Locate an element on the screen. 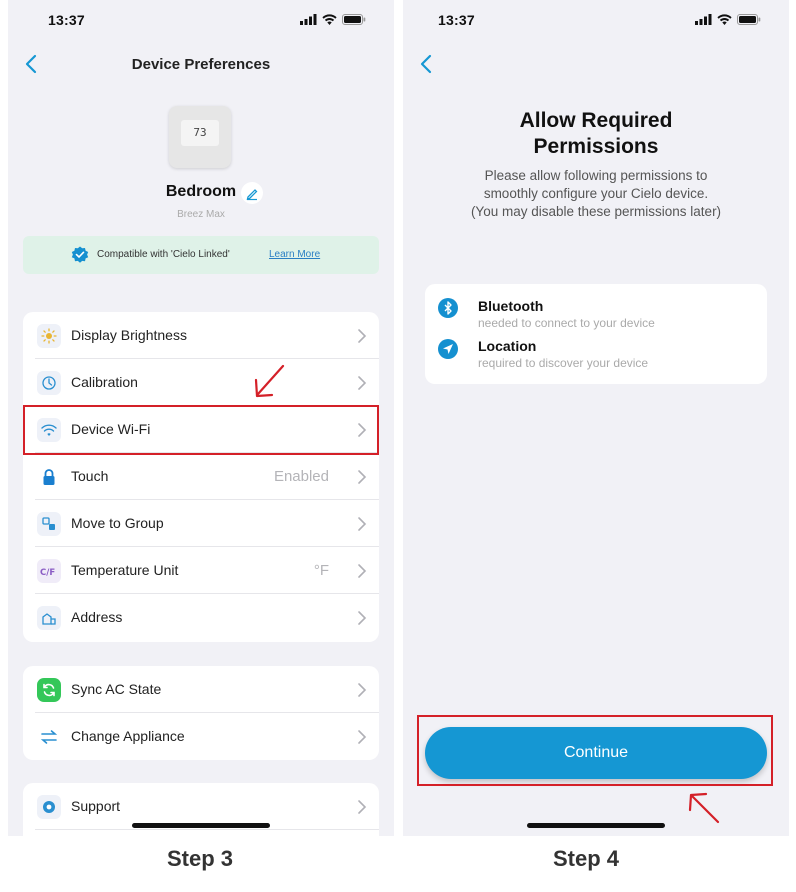 The width and height of the screenshot is (796, 892). svg-text: C/F is located at coordinates (47, 572).